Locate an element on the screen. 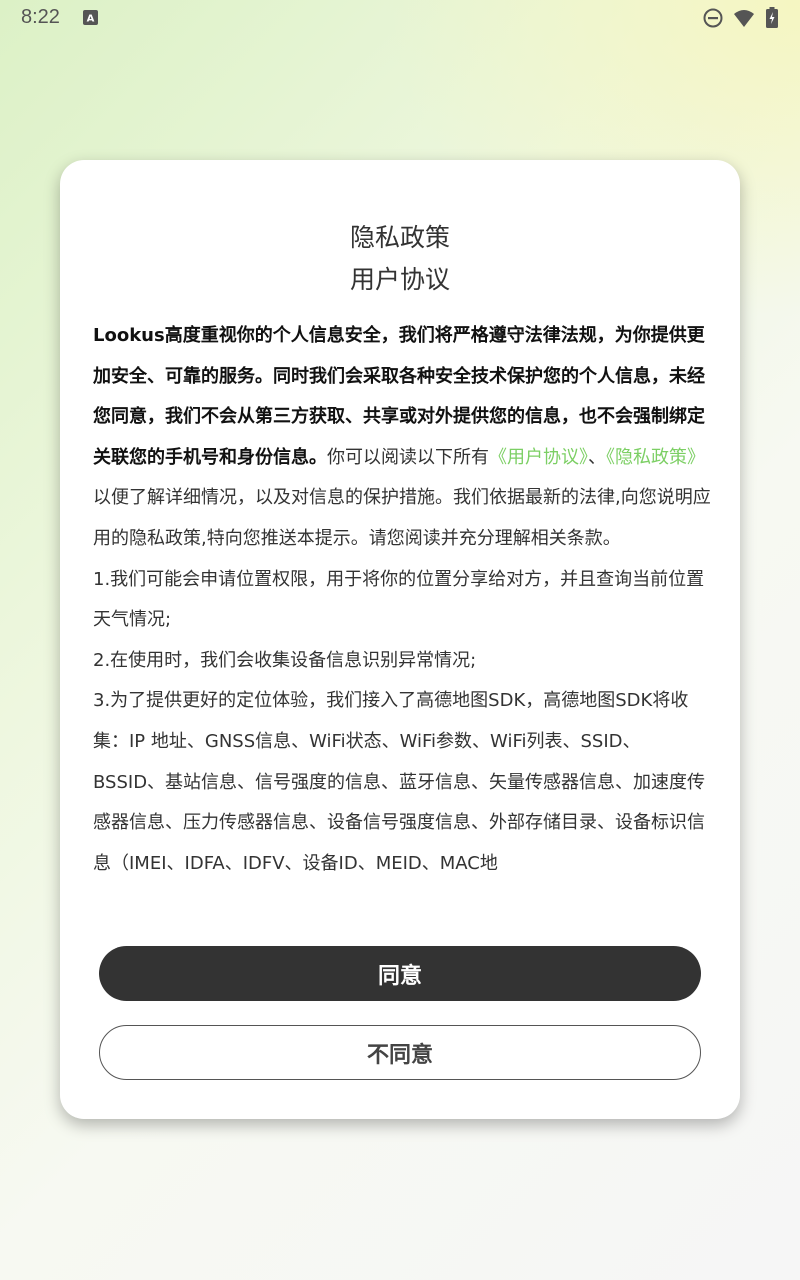 The image size is (800, 1280). notification-a-icon: A is located at coordinates (90, 17).